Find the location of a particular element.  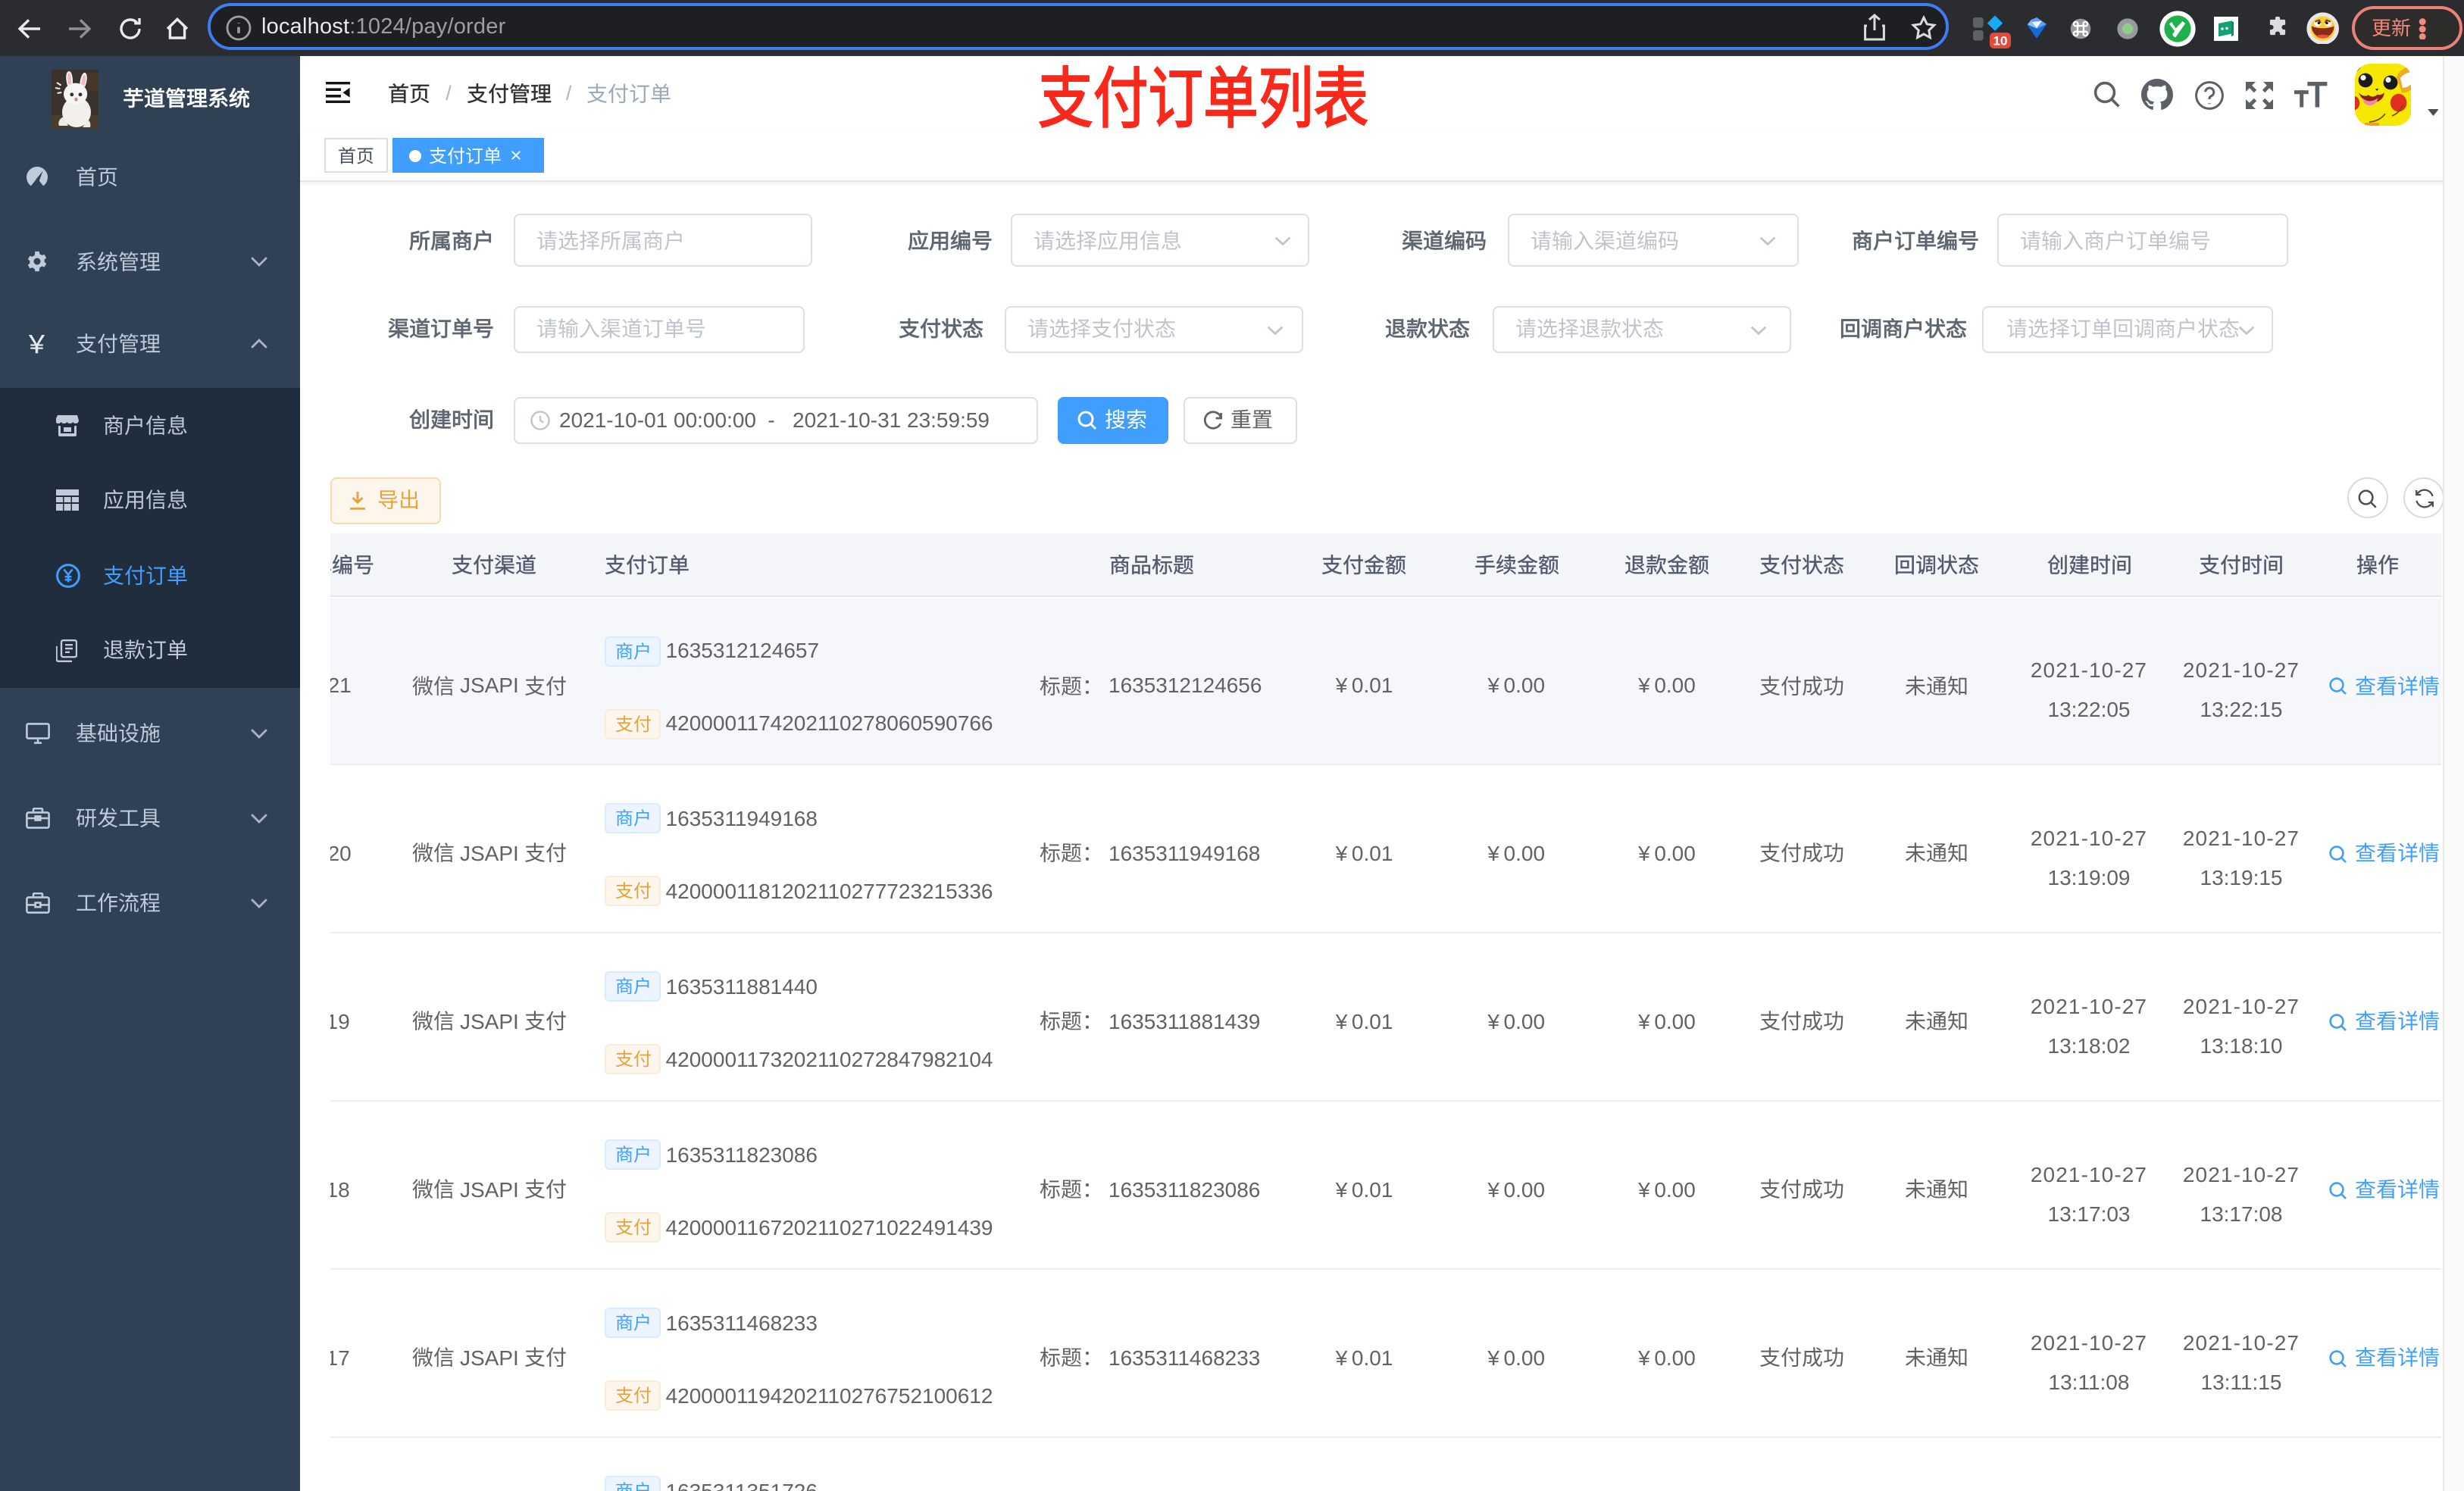

svg-text: 10 is located at coordinates (2000, 41).